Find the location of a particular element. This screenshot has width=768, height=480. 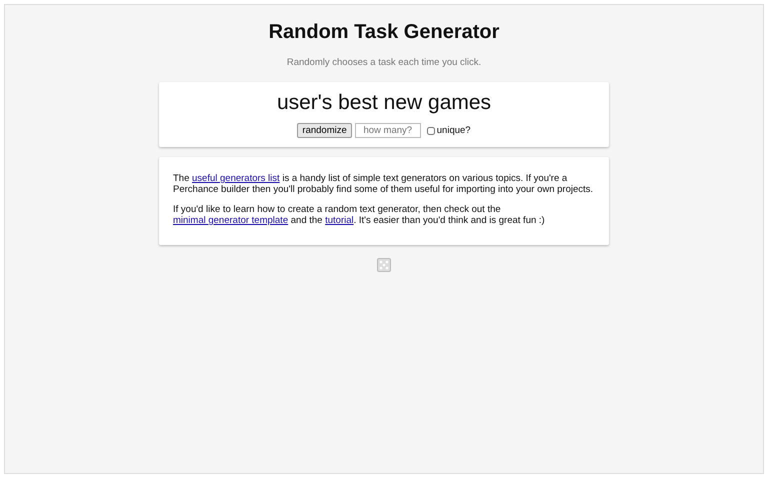

unique-label: unique? is located at coordinates (453, 130).